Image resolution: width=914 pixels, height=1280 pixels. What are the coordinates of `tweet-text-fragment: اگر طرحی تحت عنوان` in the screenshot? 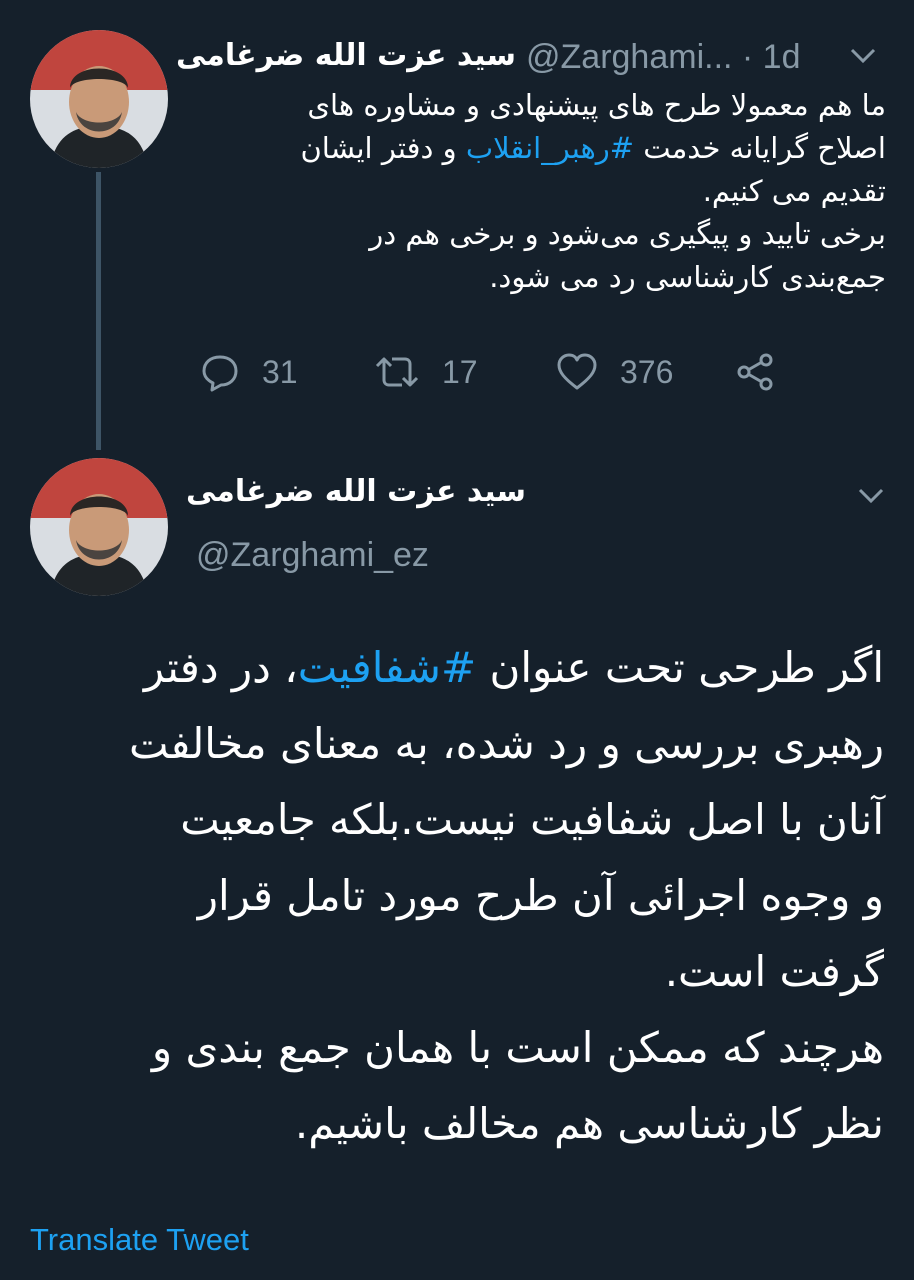 It's located at (680, 667).